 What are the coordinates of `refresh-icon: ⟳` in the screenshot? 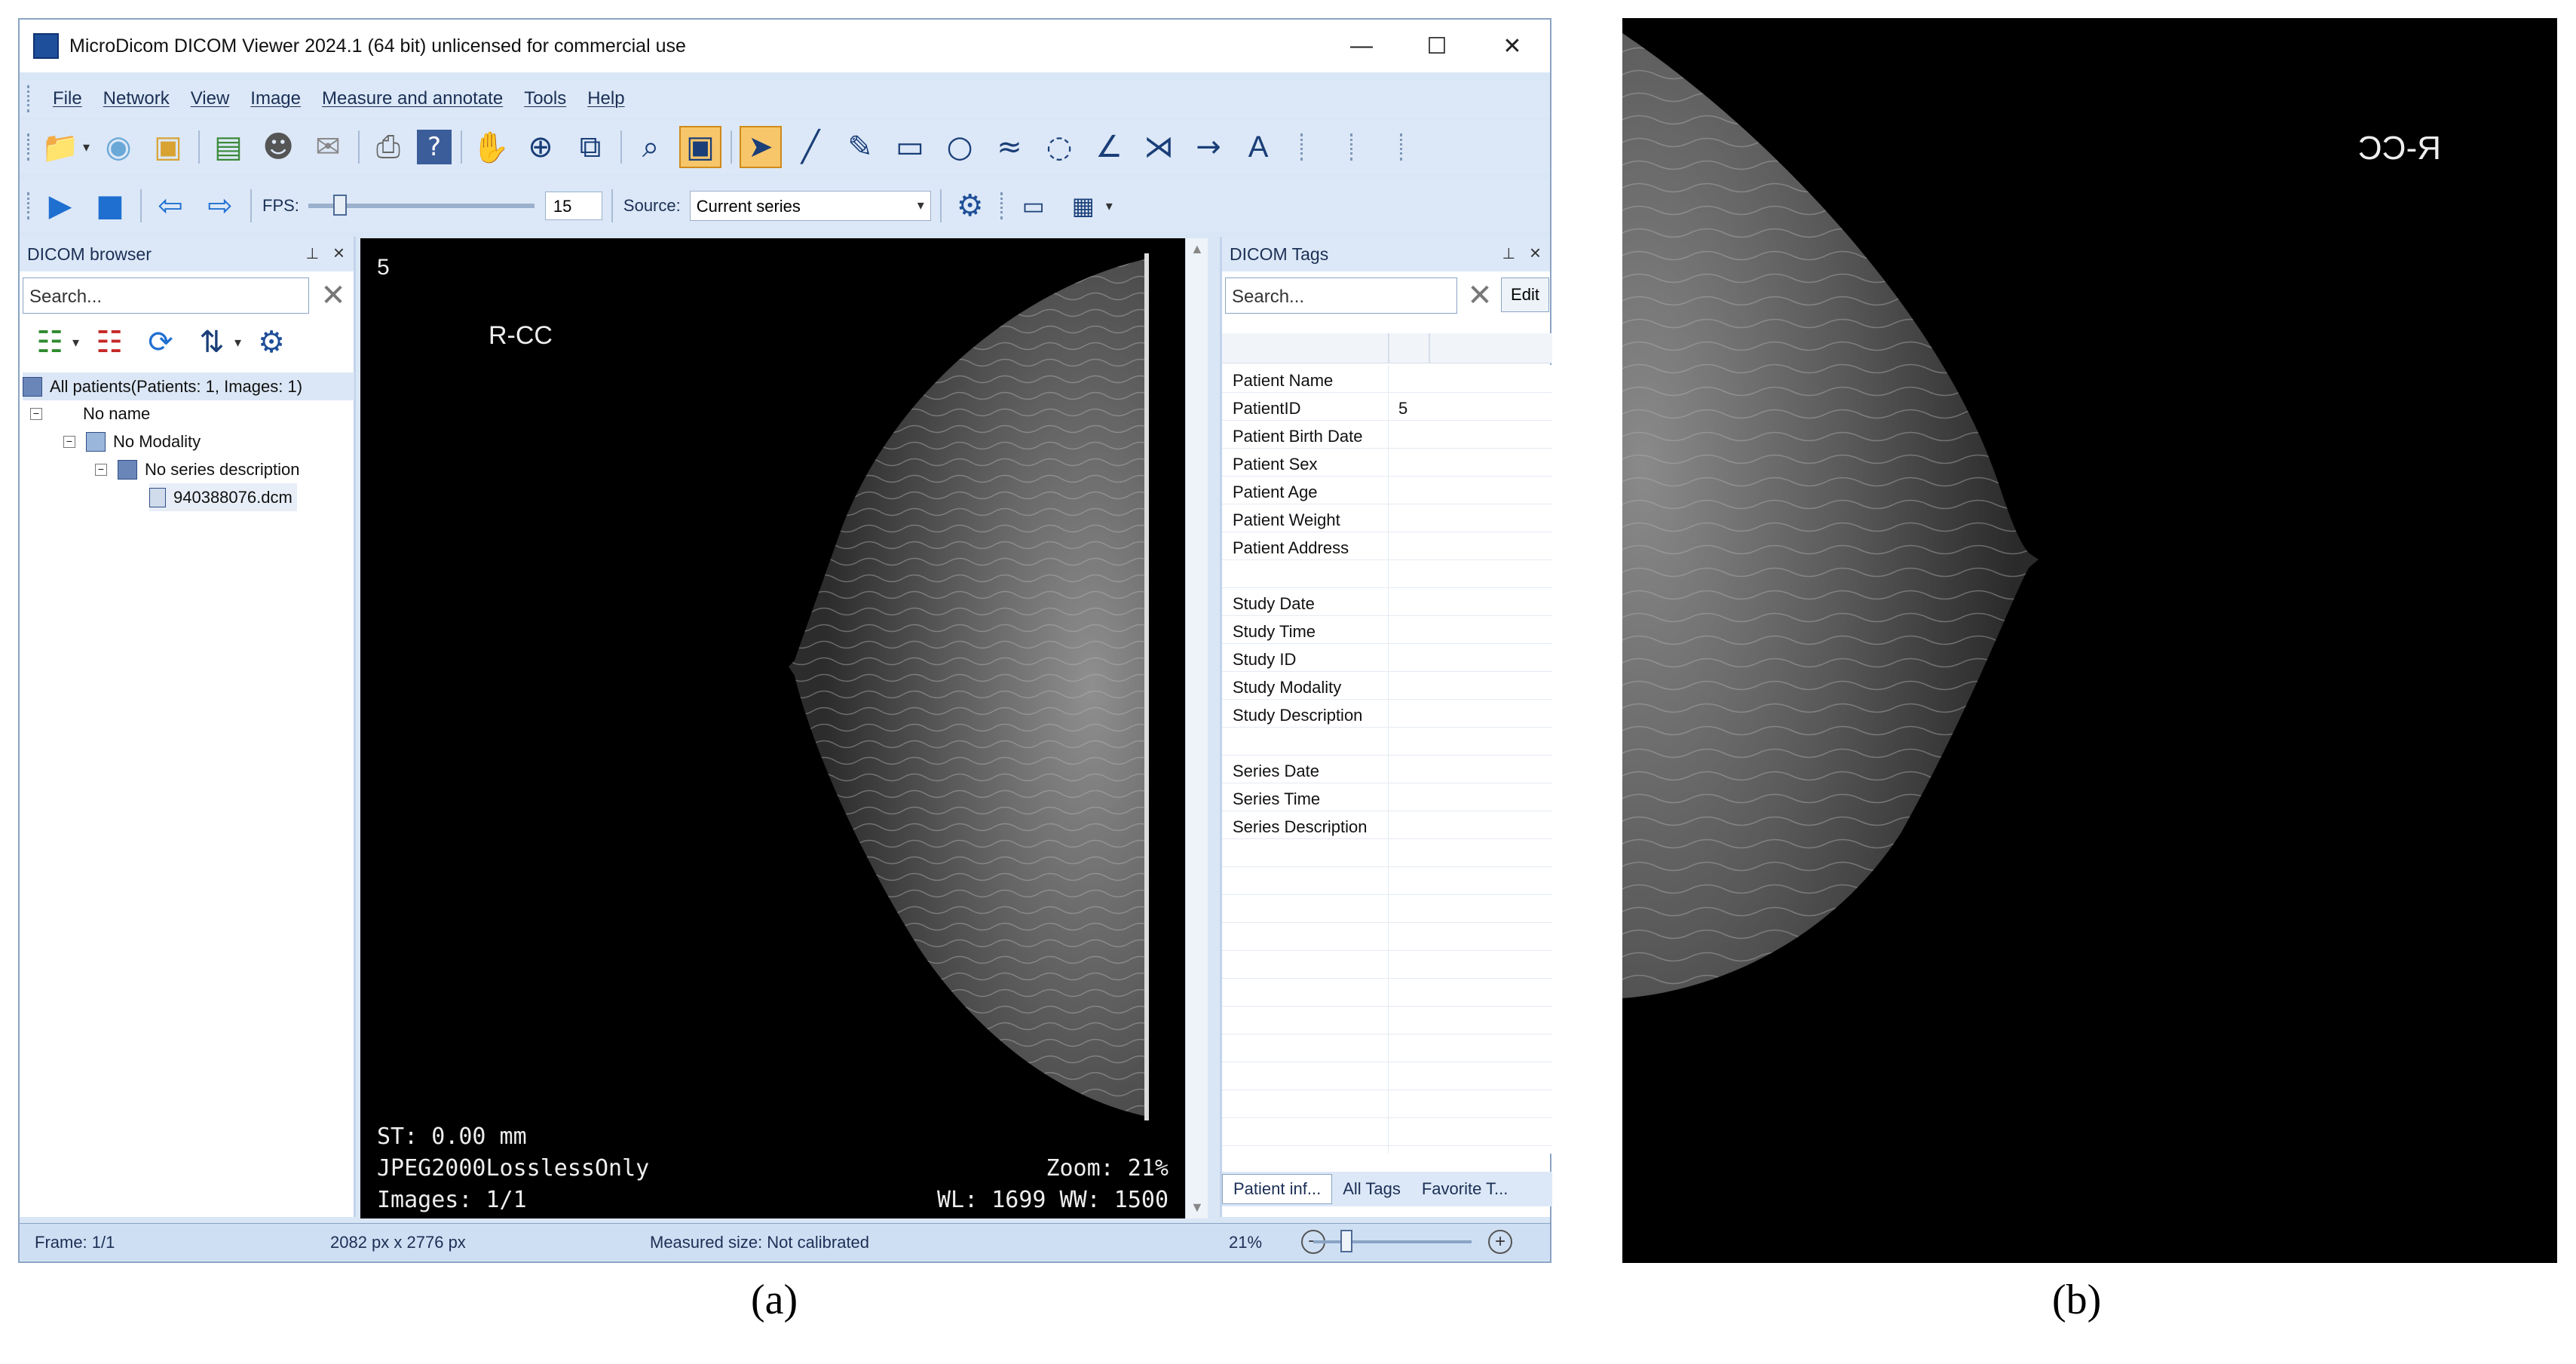 It's located at (160, 342).